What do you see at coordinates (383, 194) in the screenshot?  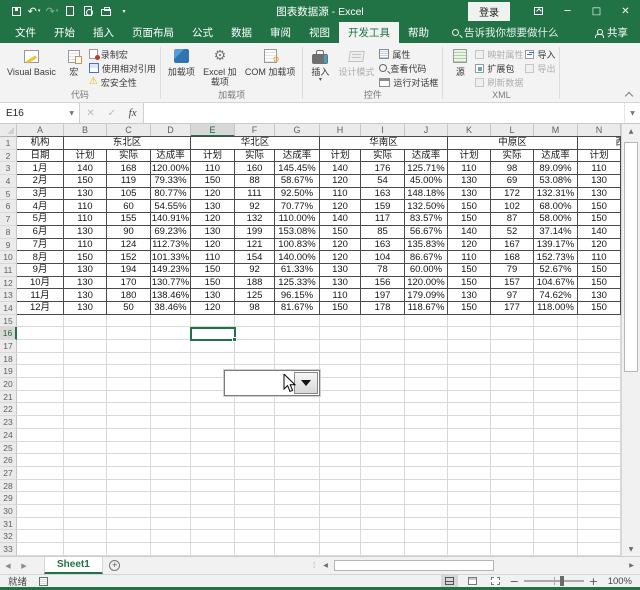 I see `cell: 163` at bounding box center [383, 194].